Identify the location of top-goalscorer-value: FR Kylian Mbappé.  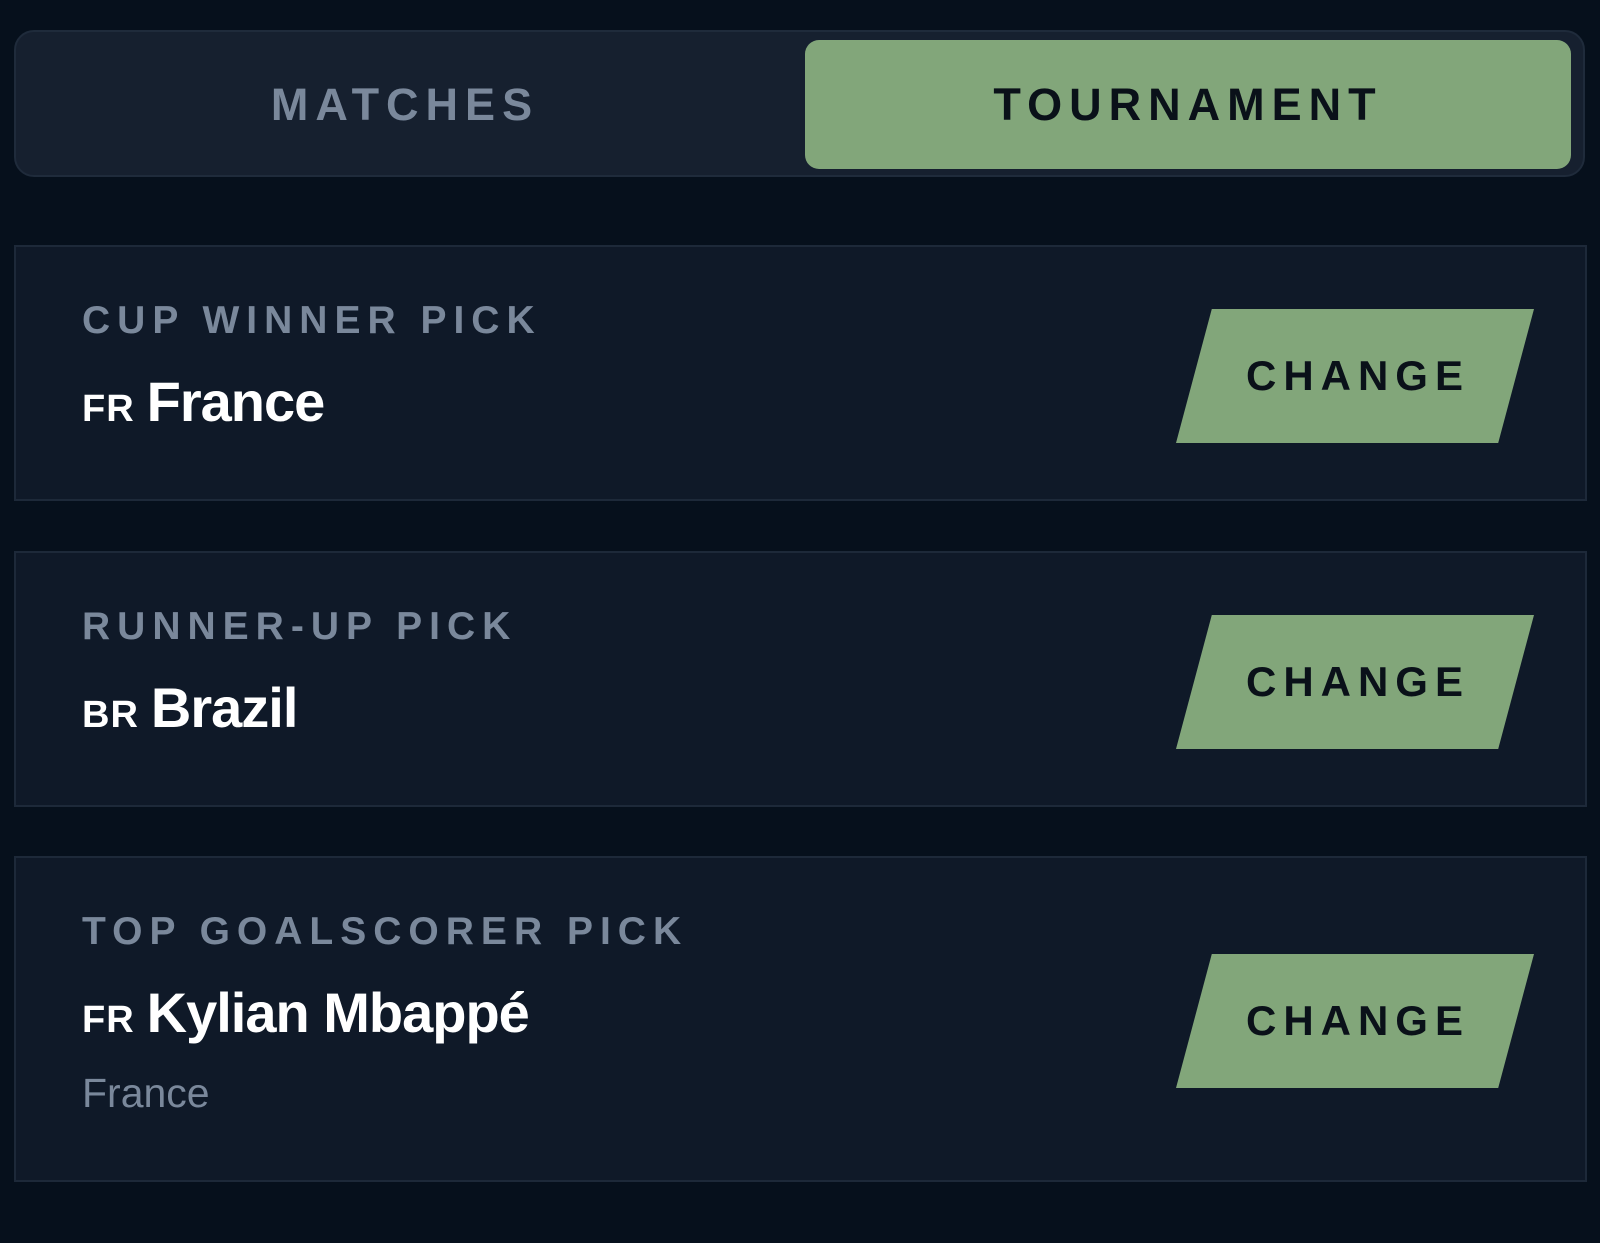
(306, 1012).